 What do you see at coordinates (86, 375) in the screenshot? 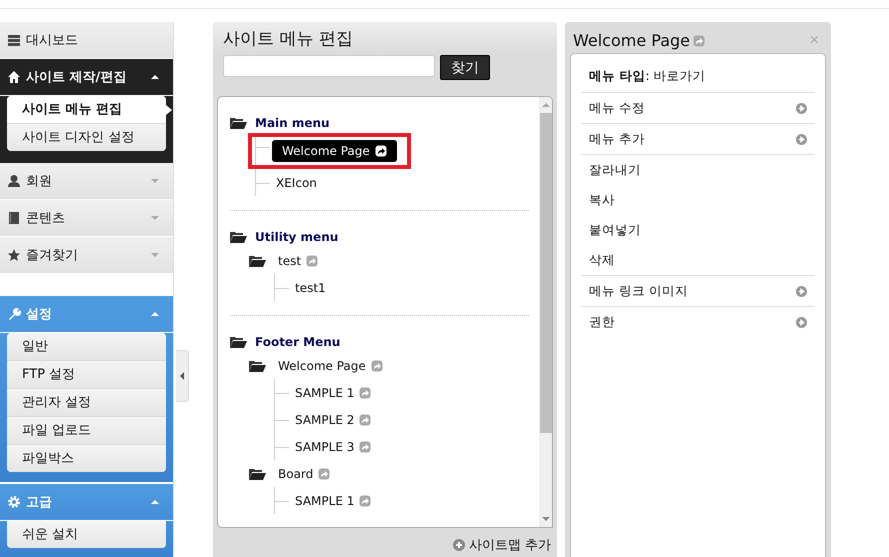
I see `sidebar-item: FTP 설정` at bounding box center [86, 375].